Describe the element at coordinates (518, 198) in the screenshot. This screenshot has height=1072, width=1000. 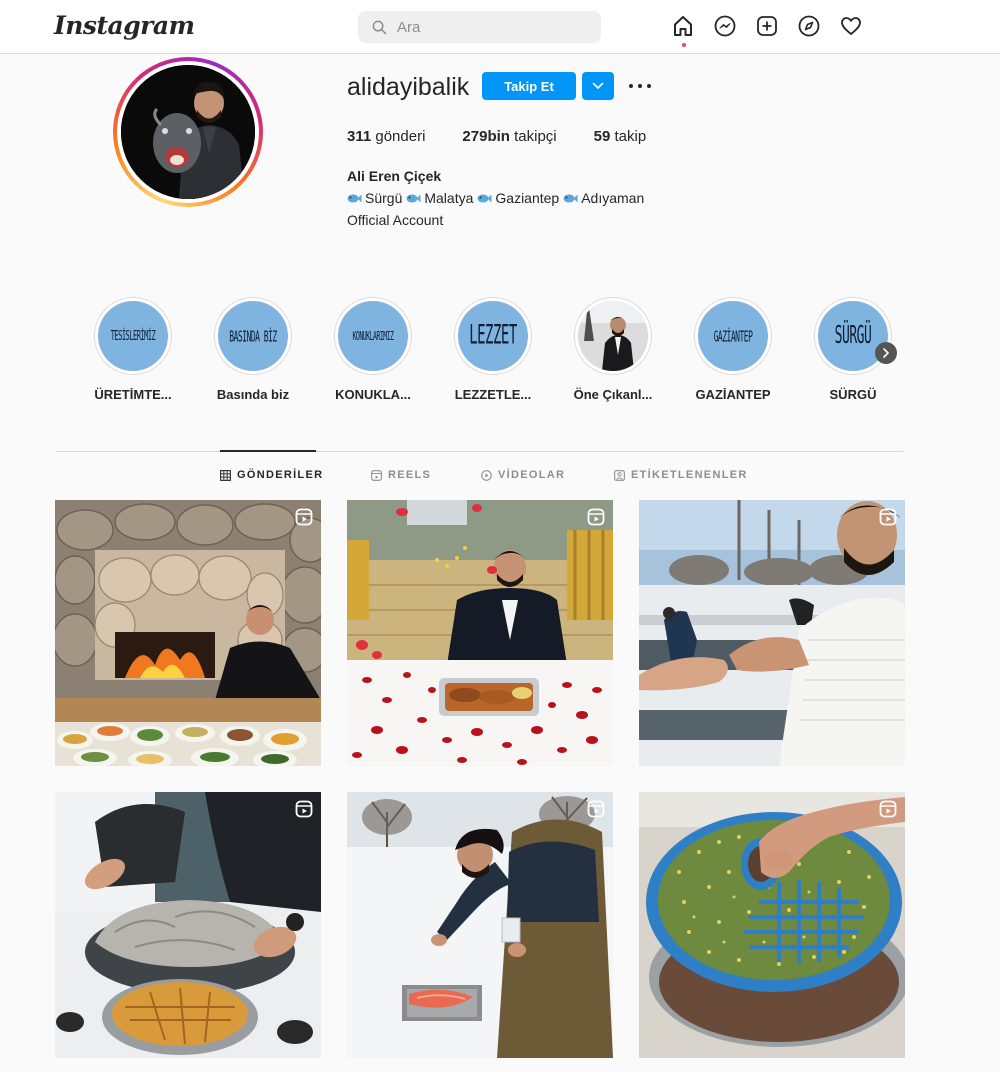
I see `bio-place: Gaziantep` at that location.